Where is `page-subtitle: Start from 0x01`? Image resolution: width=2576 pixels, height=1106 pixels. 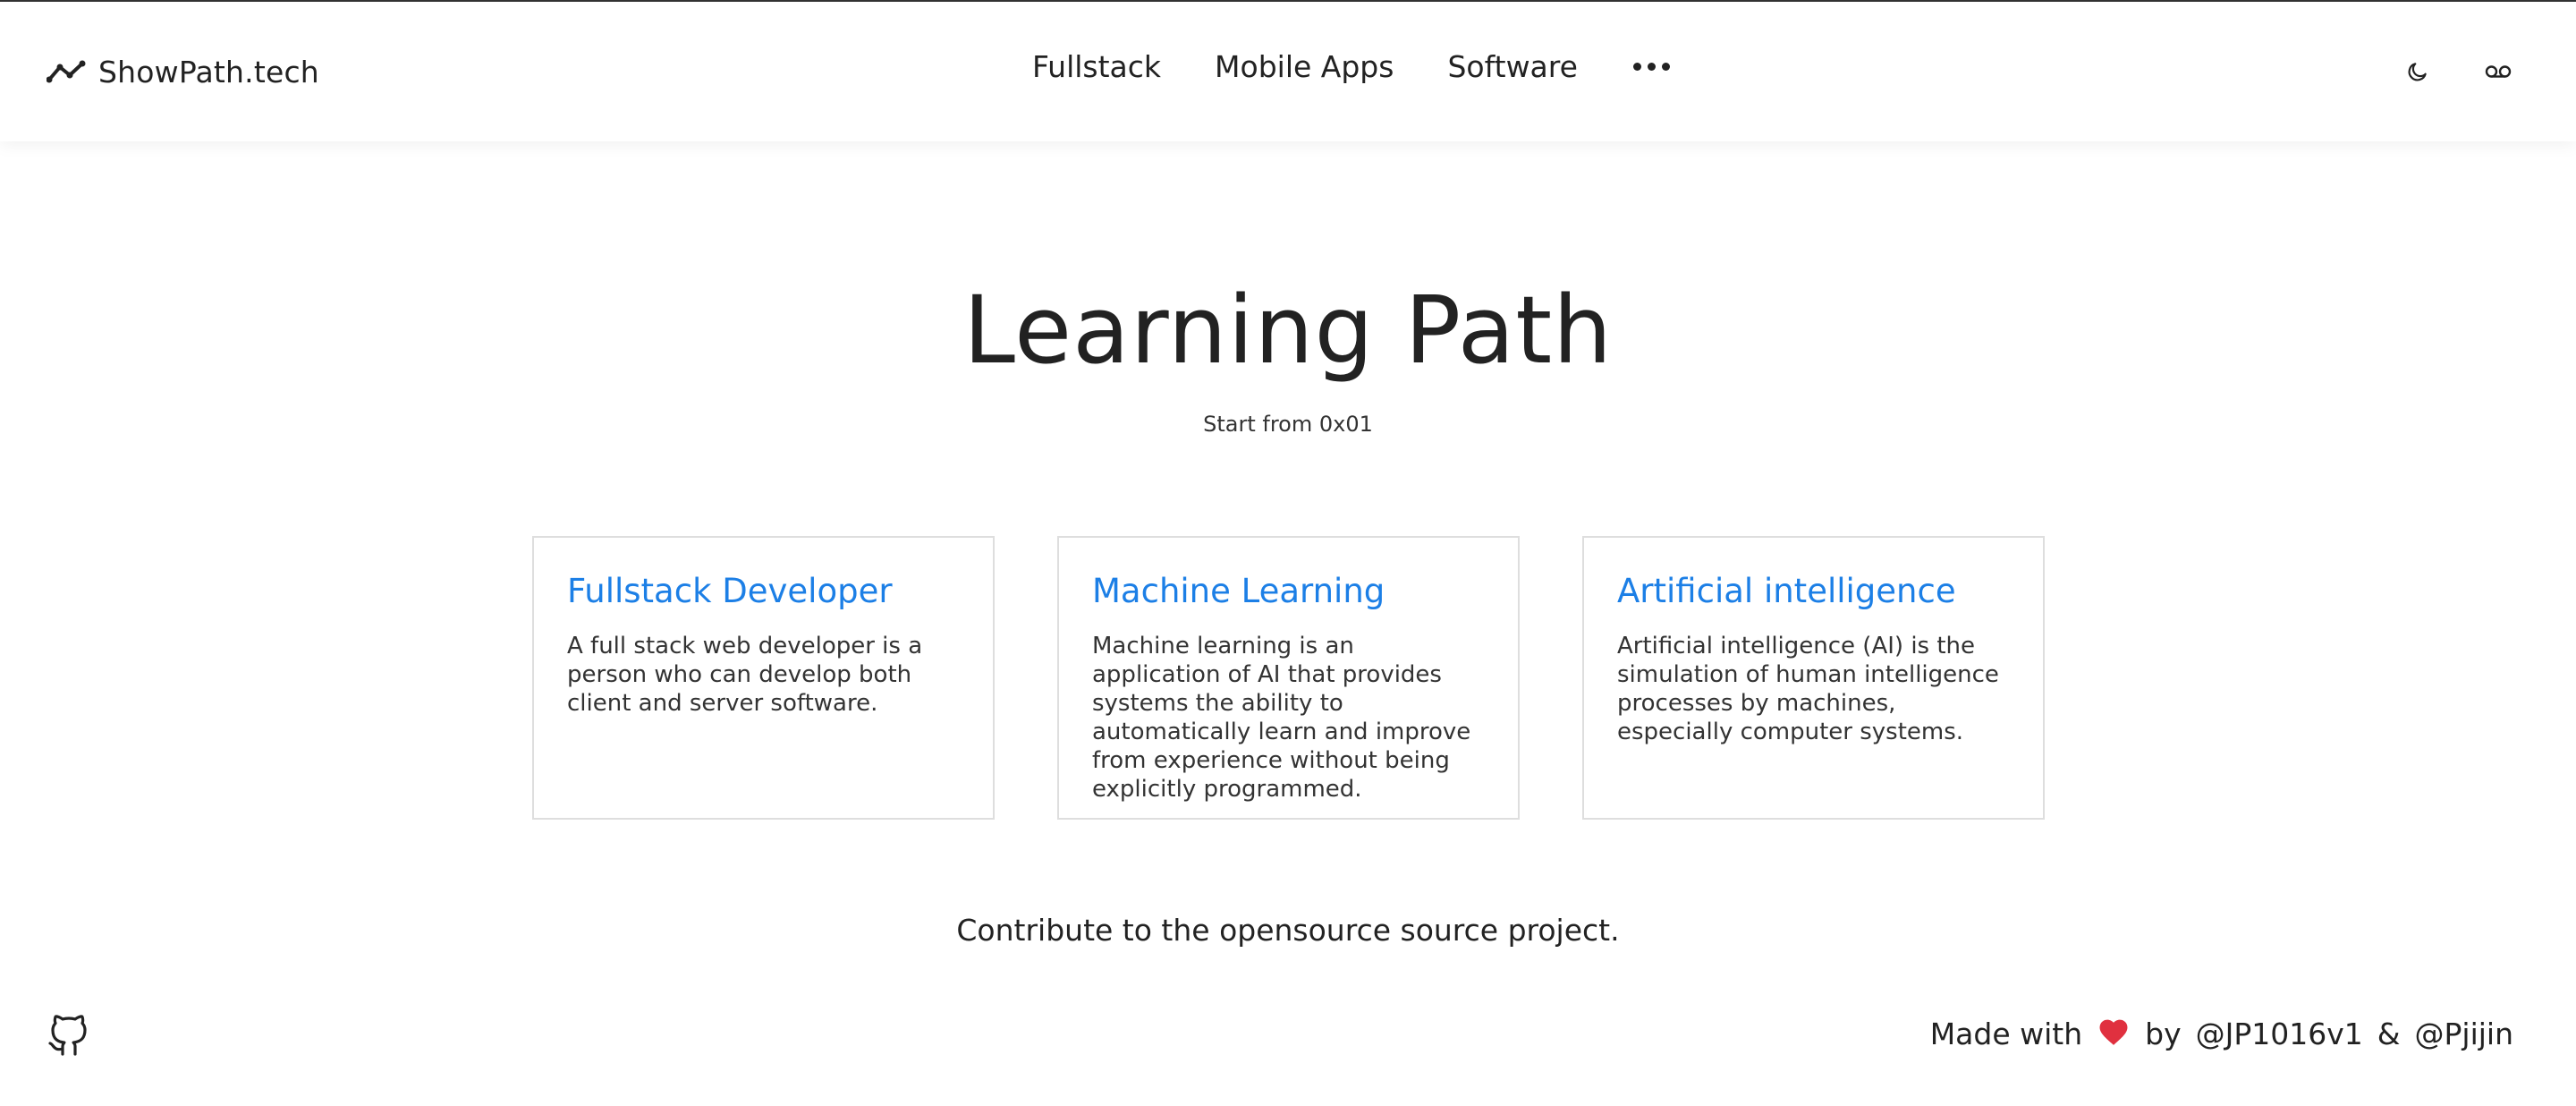
page-subtitle: Start from 0x01 is located at coordinates (1288, 424).